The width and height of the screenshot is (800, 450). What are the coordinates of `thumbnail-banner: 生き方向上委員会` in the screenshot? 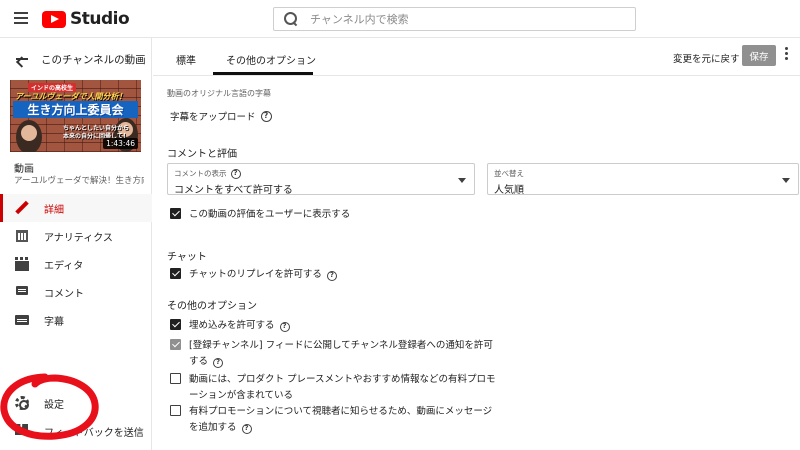 It's located at (75, 109).